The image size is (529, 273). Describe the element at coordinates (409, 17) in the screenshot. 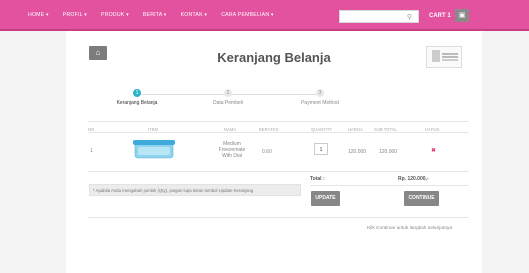

I see `search-icon: ⚲` at that location.